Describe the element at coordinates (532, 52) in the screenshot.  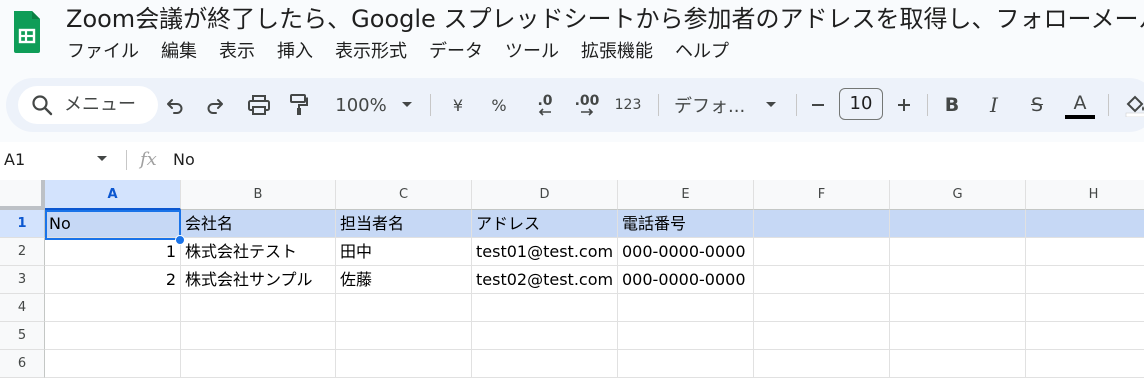
I see `menu-tools: ツール` at that location.